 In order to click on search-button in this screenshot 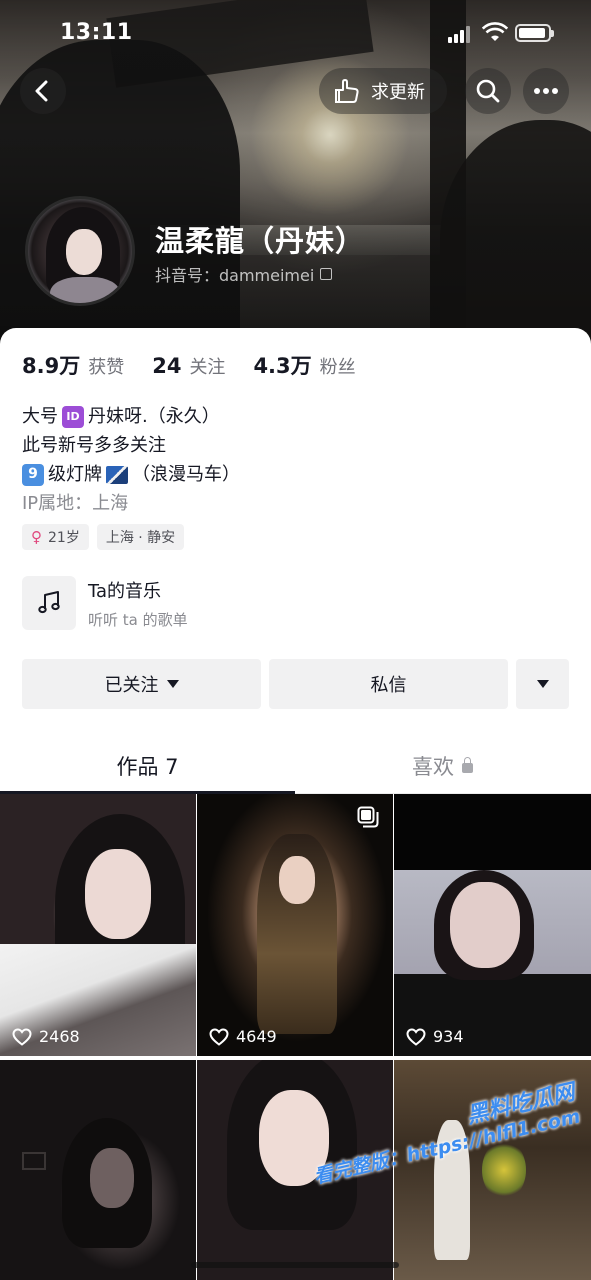, I will do `click(488, 91)`.